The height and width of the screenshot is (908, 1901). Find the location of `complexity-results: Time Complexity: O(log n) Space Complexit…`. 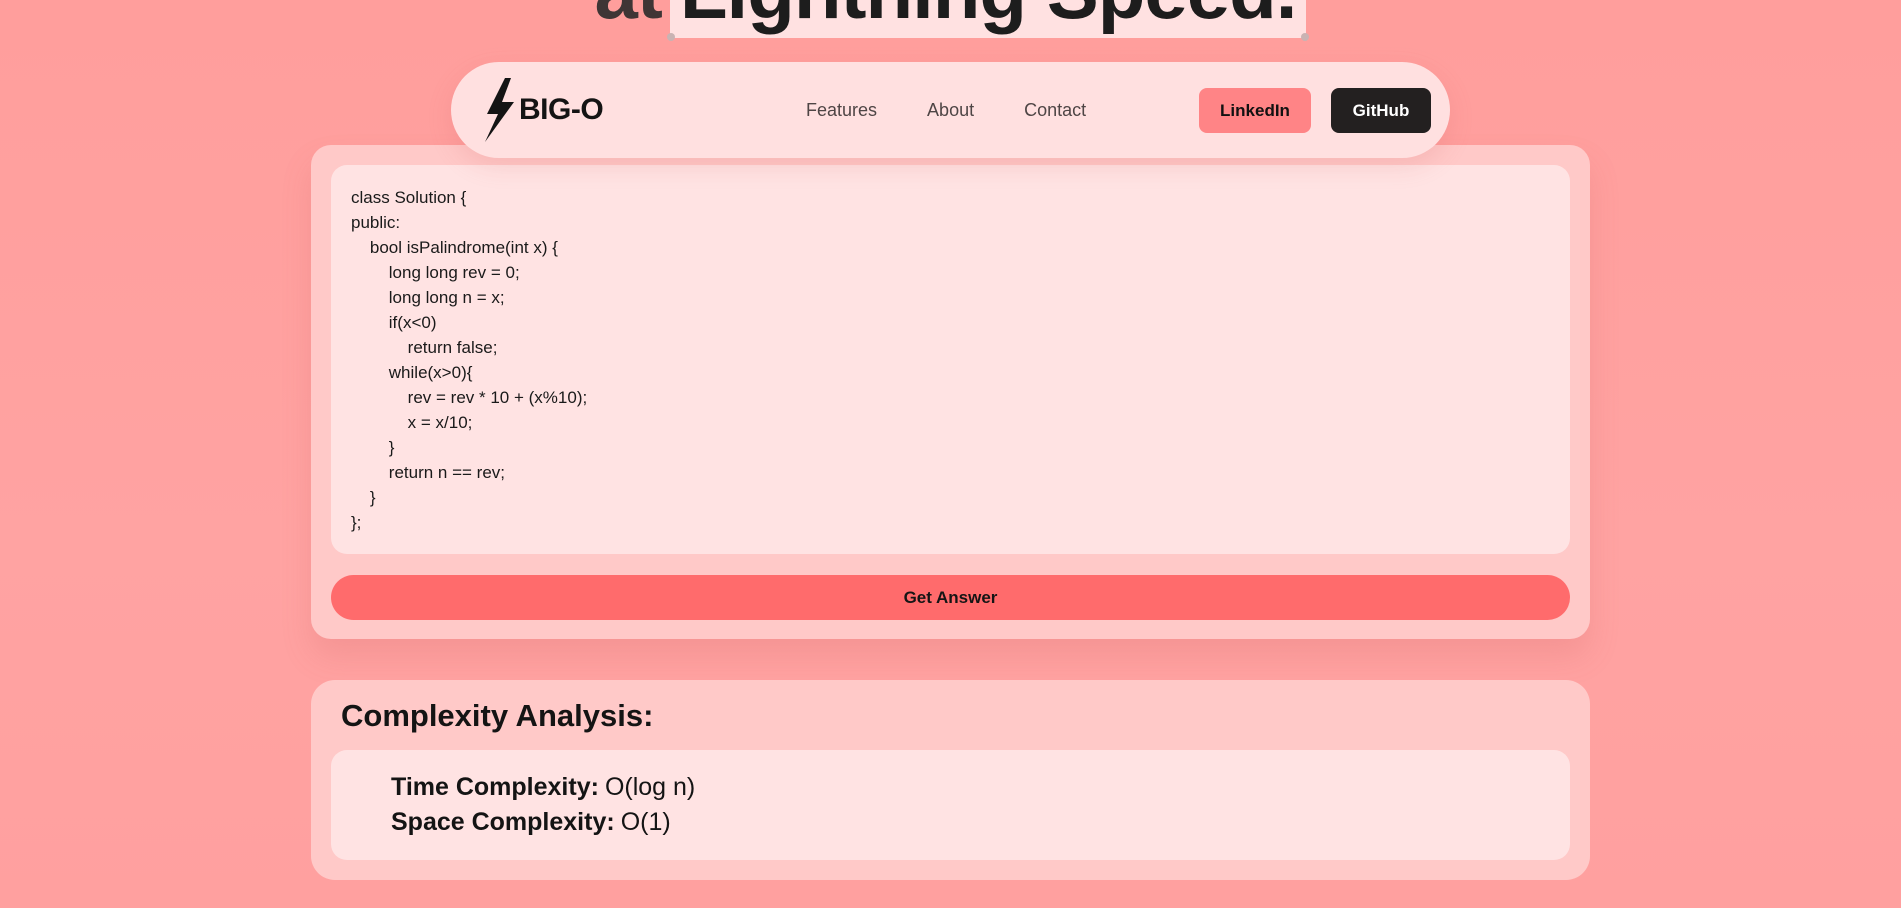

complexity-results: Time Complexity: O(log n) Space Complexit… is located at coordinates (950, 805).